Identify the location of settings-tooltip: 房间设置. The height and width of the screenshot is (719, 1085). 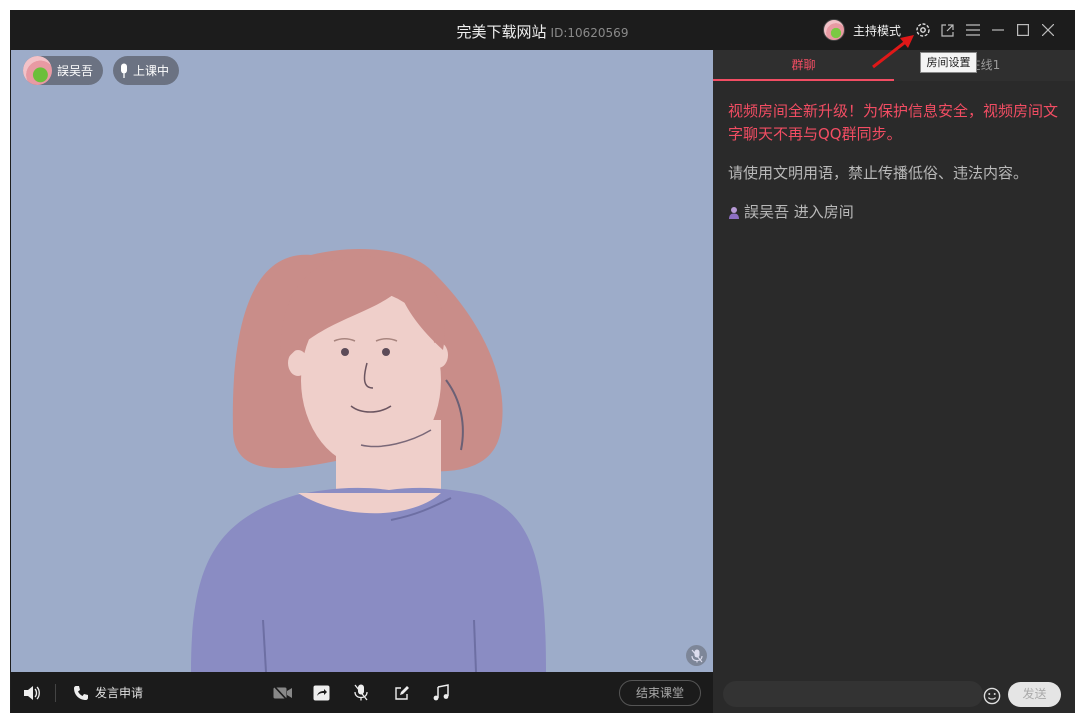
(948, 62).